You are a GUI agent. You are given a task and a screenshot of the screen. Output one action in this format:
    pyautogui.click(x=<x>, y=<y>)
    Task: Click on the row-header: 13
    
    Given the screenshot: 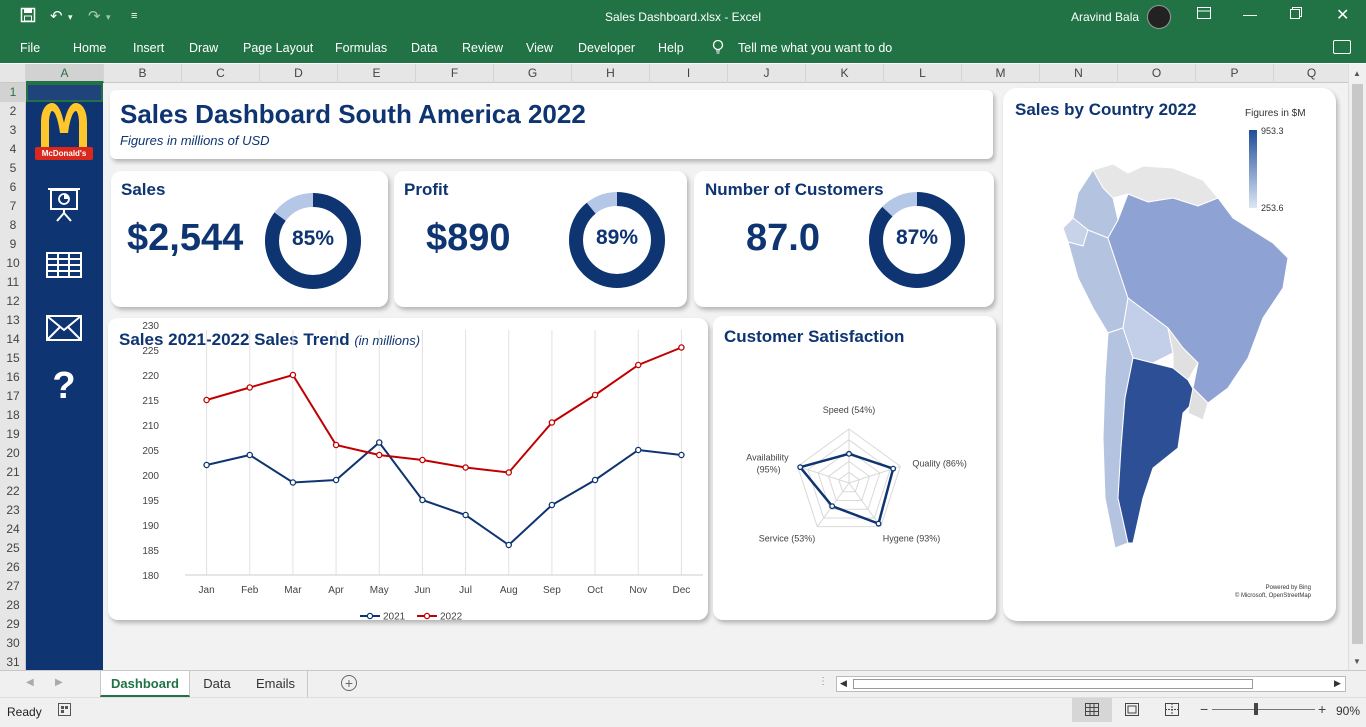 What is the action you would take?
    pyautogui.click(x=13, y=320)
    